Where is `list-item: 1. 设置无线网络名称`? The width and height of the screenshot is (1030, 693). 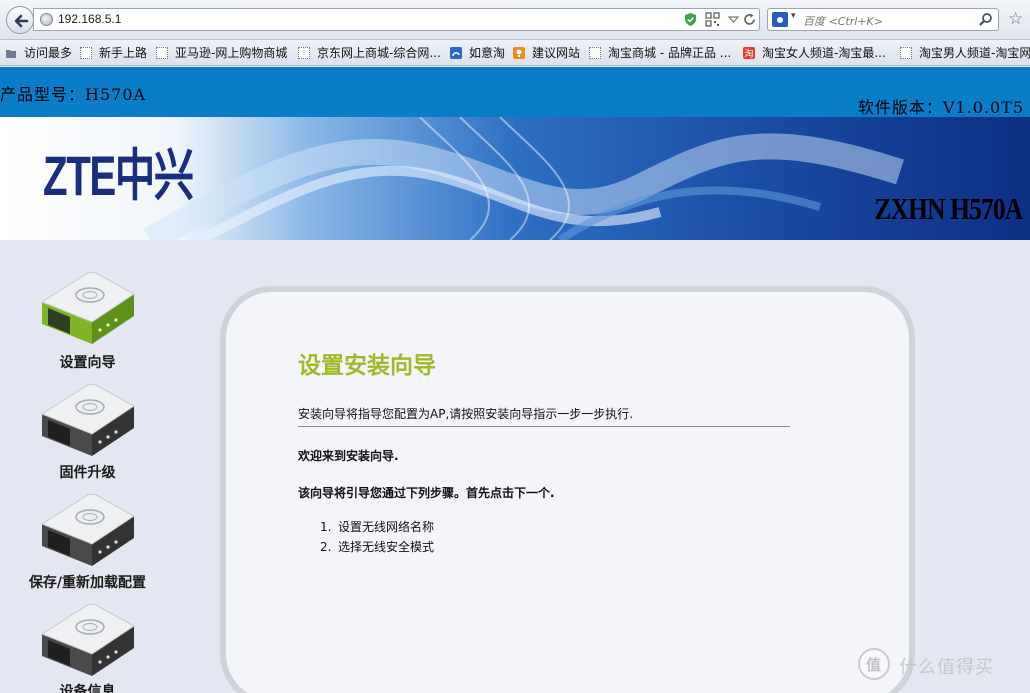 list-item: 1. 设置无线网络名称 is located at coordinates (377, 527).